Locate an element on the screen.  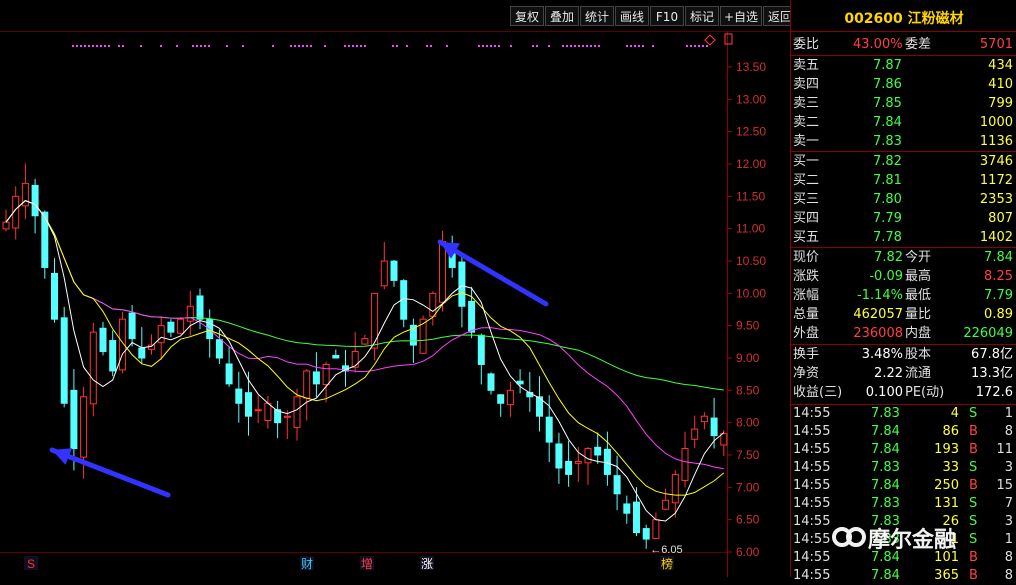
price-tick-label: 13.00 is located at coordinates (751, 99).